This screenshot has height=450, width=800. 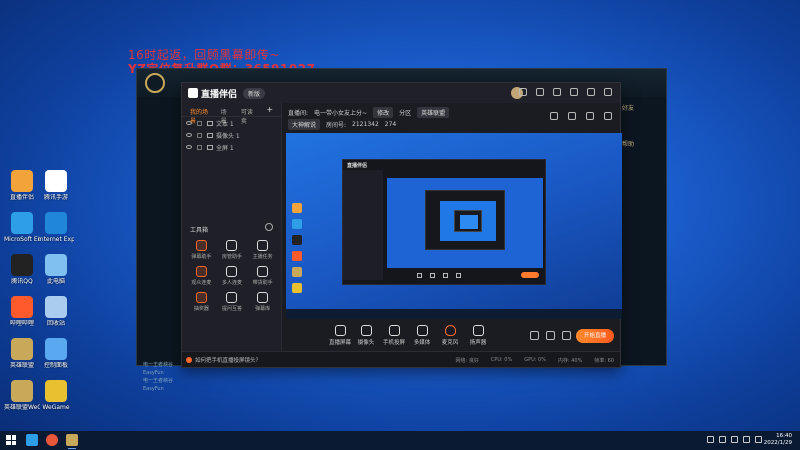 What do you see at coordinates (56, 269) in the screenshot?
I see `desktop-icon: 此电脑` at bounding box center [56, 269].